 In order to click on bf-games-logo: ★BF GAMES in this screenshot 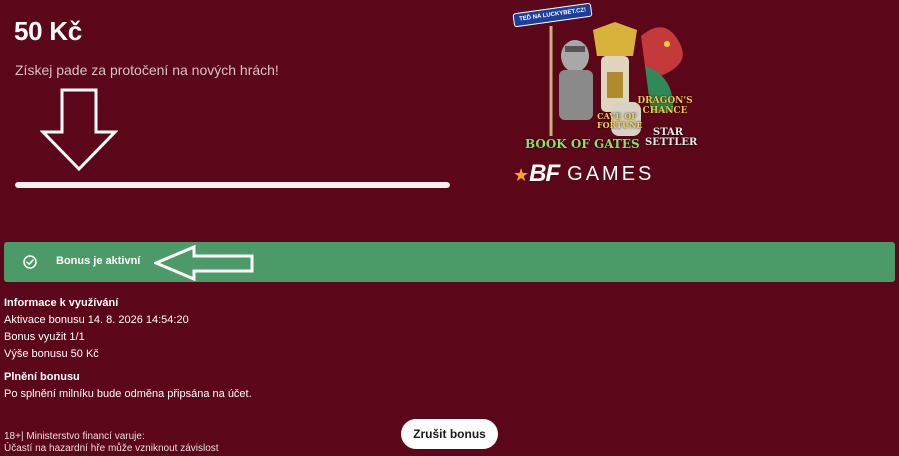, I will do `click(583, 174)`.